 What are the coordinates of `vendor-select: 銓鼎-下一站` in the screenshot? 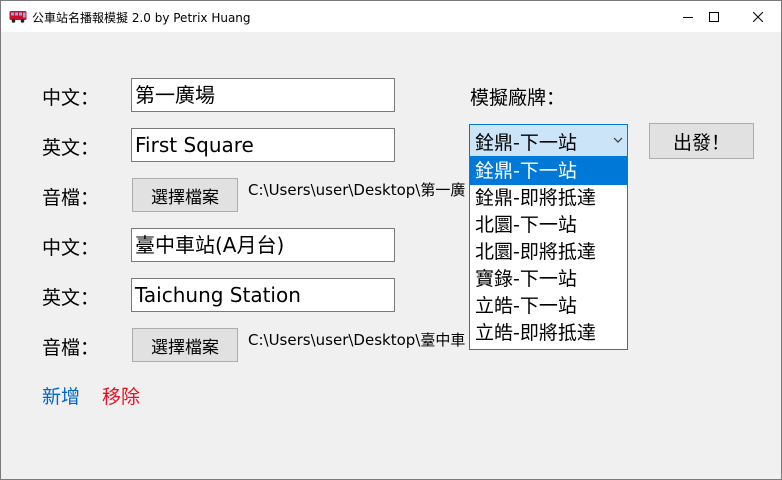 It's located at (548, 140).